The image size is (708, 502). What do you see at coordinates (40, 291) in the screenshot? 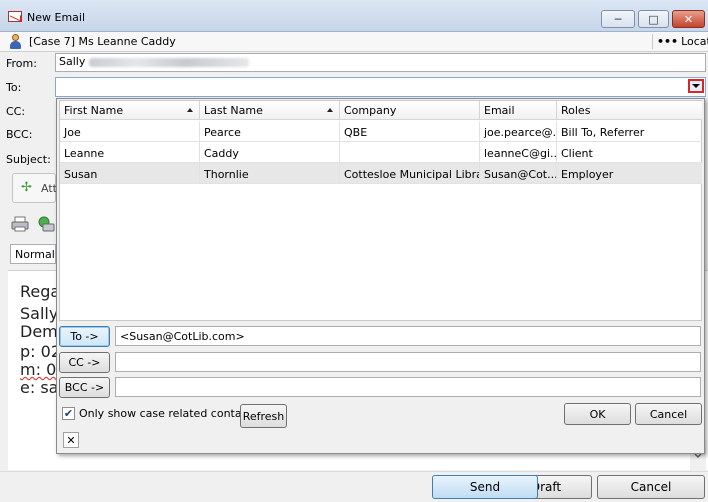
I see `signature-line: Rega` at bounding box center [40, 291].